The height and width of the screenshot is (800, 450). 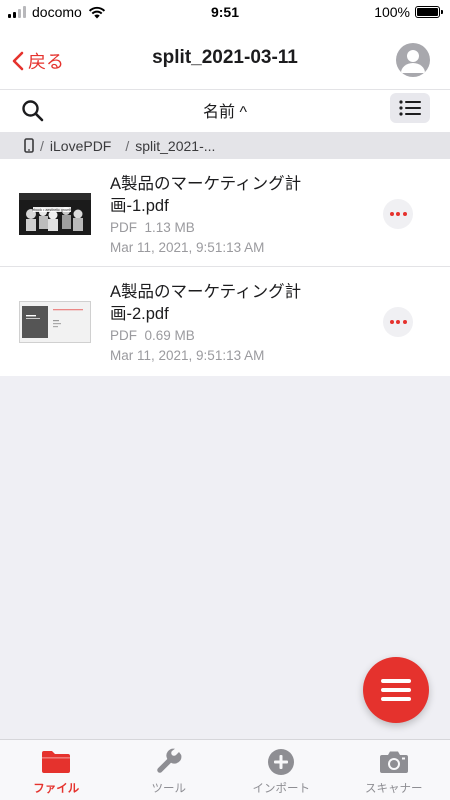 I want to click on file-size: 1.13 MB, so click(x=169, y=227).